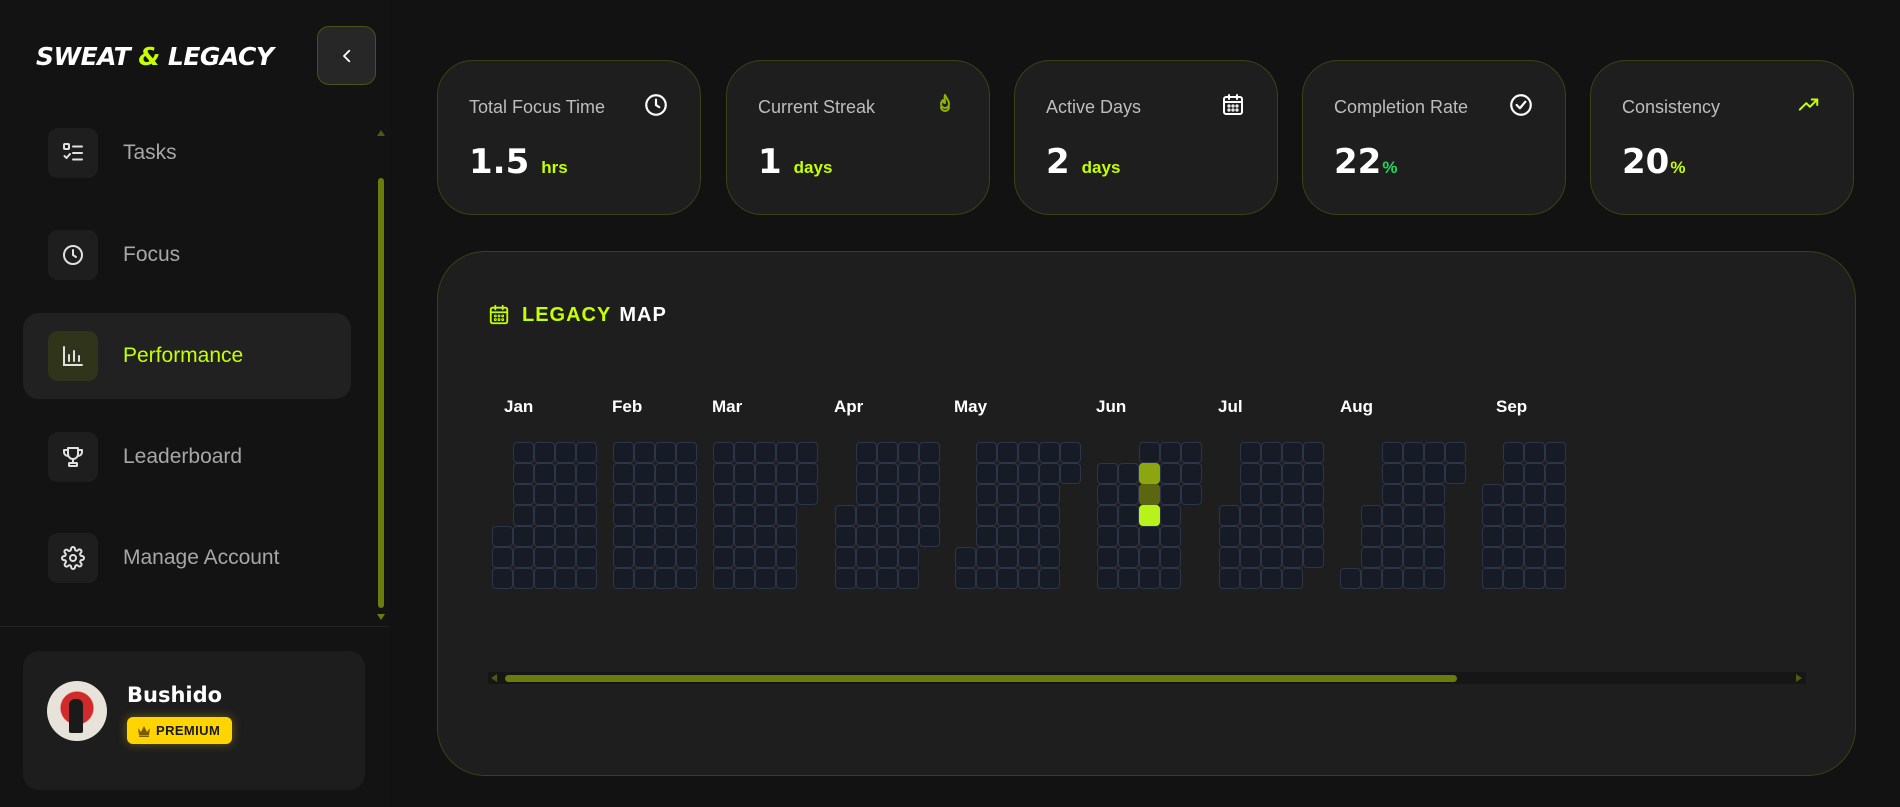  I want to click on avatar, so click(77, 711).